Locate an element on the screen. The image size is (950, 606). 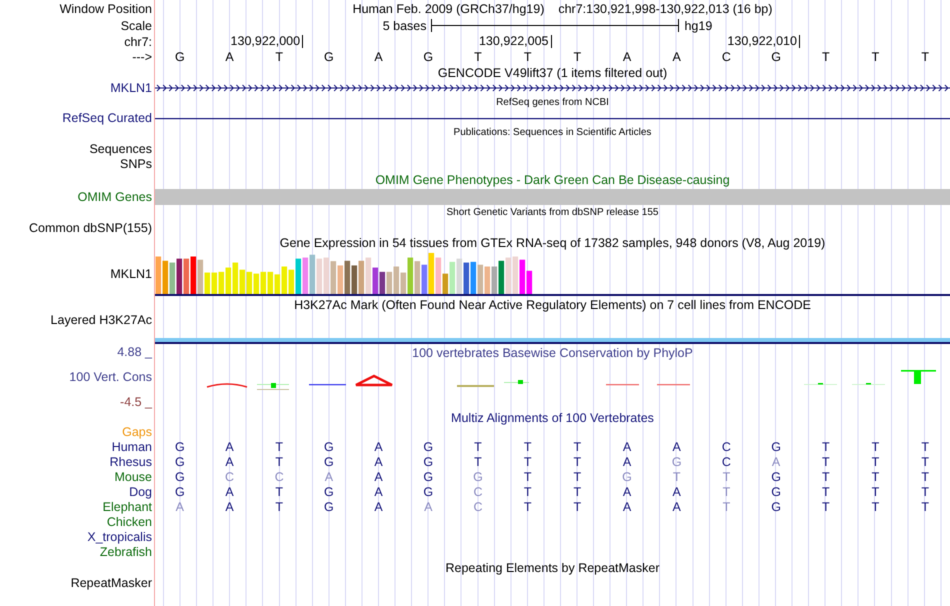
track-title: Gene Expression in 54 tissues from GTEx RNA-seq of 17382 samples, 948 donors (V8, Aug 2019) is located at coordinates (553, 243).